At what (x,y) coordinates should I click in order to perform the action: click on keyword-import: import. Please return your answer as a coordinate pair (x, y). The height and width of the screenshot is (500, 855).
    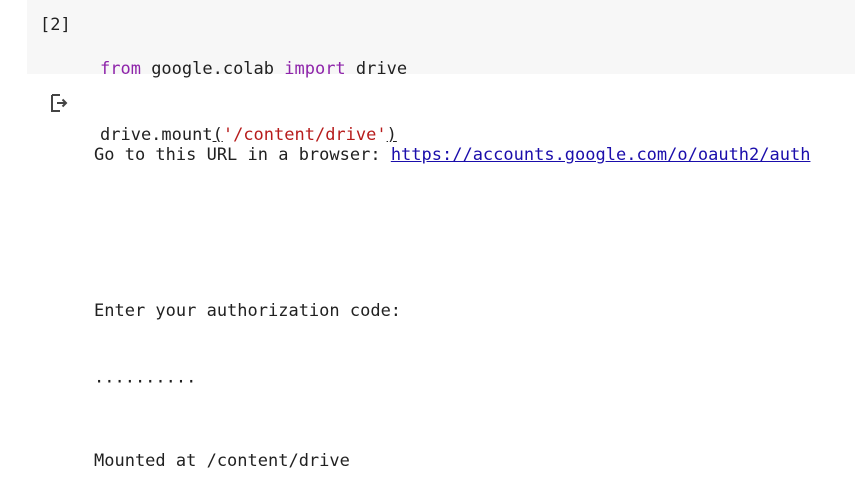
    Looking at the image, I should click on (315, 69).